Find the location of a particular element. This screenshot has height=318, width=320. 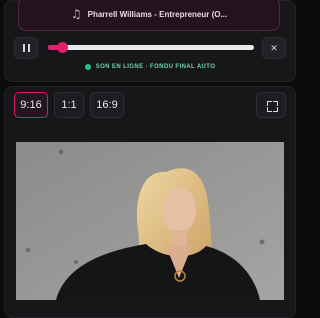

close-icon: ✕ is located at coordinates (274, 47).